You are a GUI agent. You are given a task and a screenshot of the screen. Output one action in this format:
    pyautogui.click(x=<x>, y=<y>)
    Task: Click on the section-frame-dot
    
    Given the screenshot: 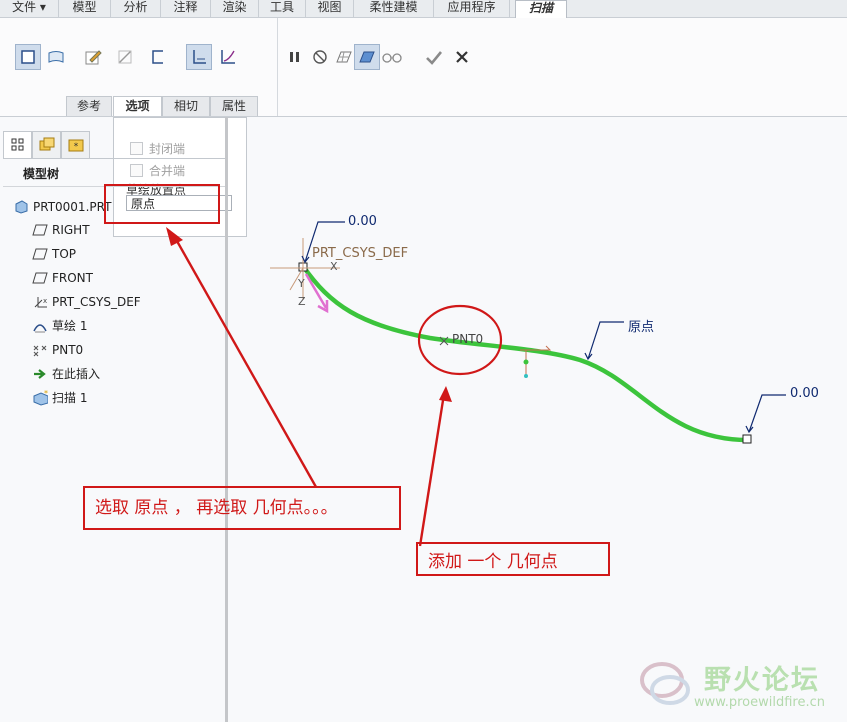 What is the action you would take?
    pyautogui.click(x=526, y=362)
    